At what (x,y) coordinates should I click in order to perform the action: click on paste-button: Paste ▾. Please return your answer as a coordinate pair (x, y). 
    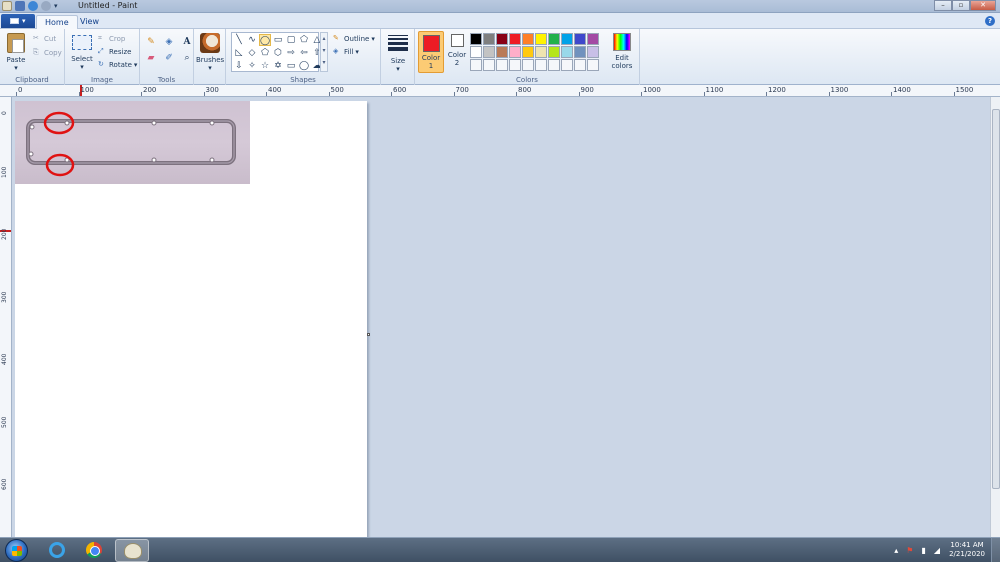
    Looking at the image, I should click on (16, 52).